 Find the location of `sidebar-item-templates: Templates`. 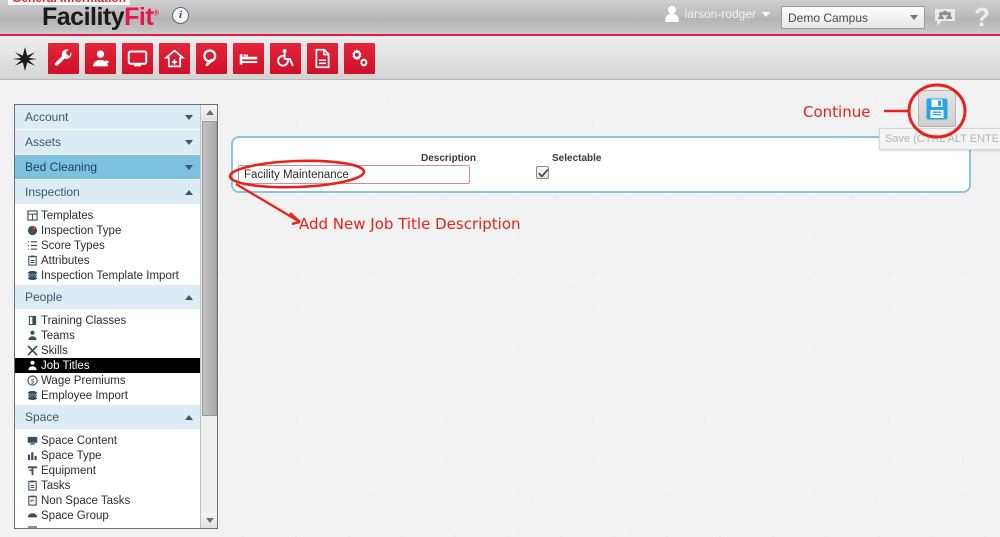

sidebar-item-templates: Templates is located at coordinates (108, 215).